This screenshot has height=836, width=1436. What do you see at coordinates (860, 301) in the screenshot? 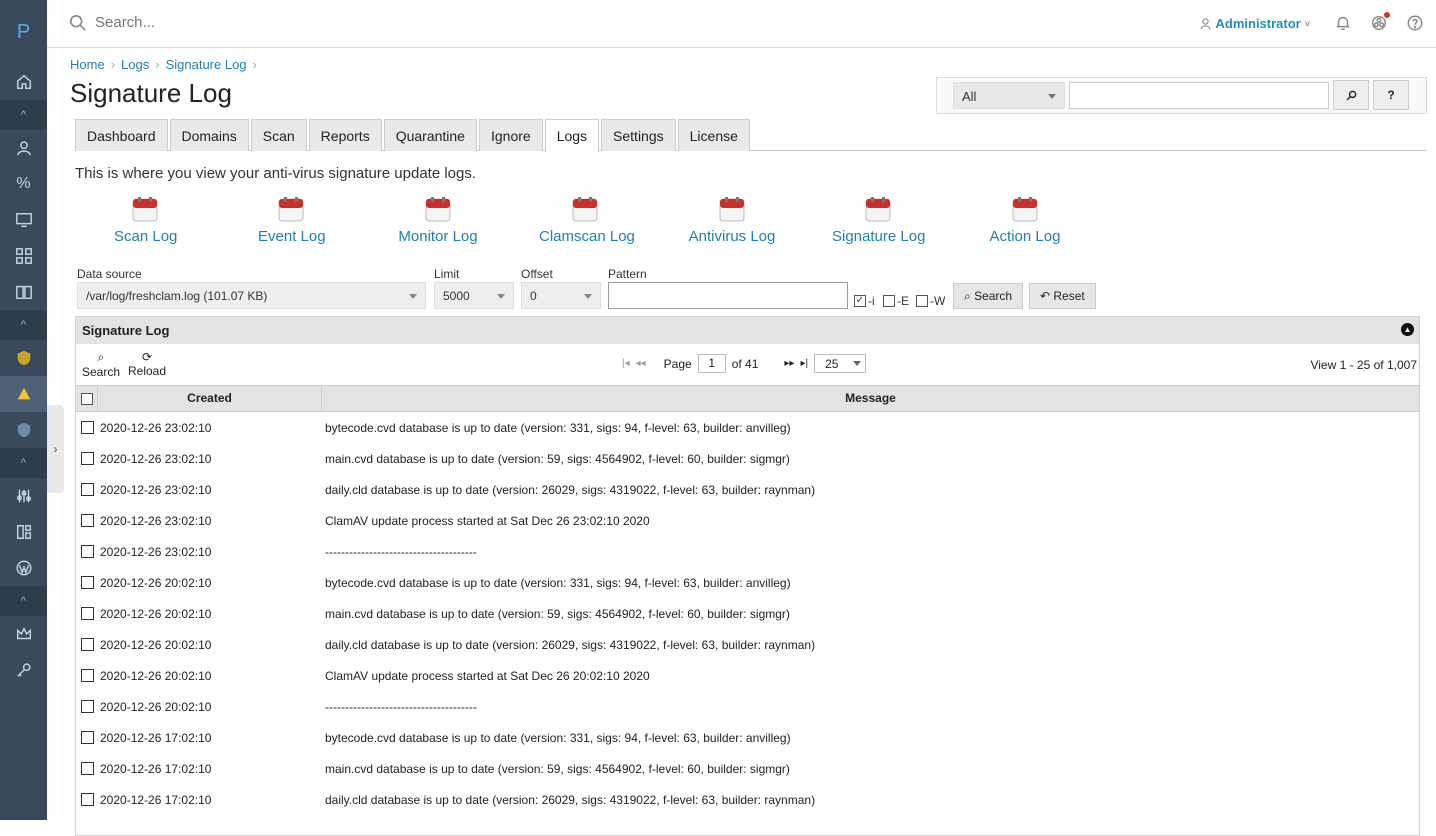
I see `checked-checkbox: ✓` at bounding box center [860, 301].